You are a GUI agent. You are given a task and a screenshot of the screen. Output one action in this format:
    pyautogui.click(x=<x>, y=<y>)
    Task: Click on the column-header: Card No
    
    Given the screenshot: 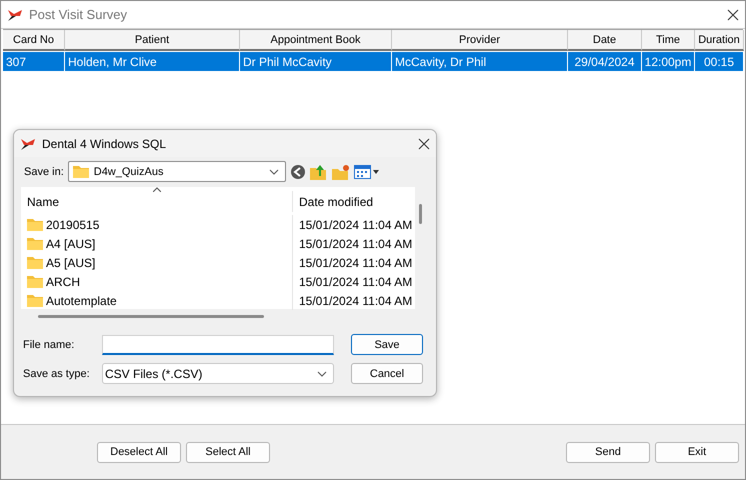 What is the action you would take?
    pyautogui.click(x=34, y=40)
    